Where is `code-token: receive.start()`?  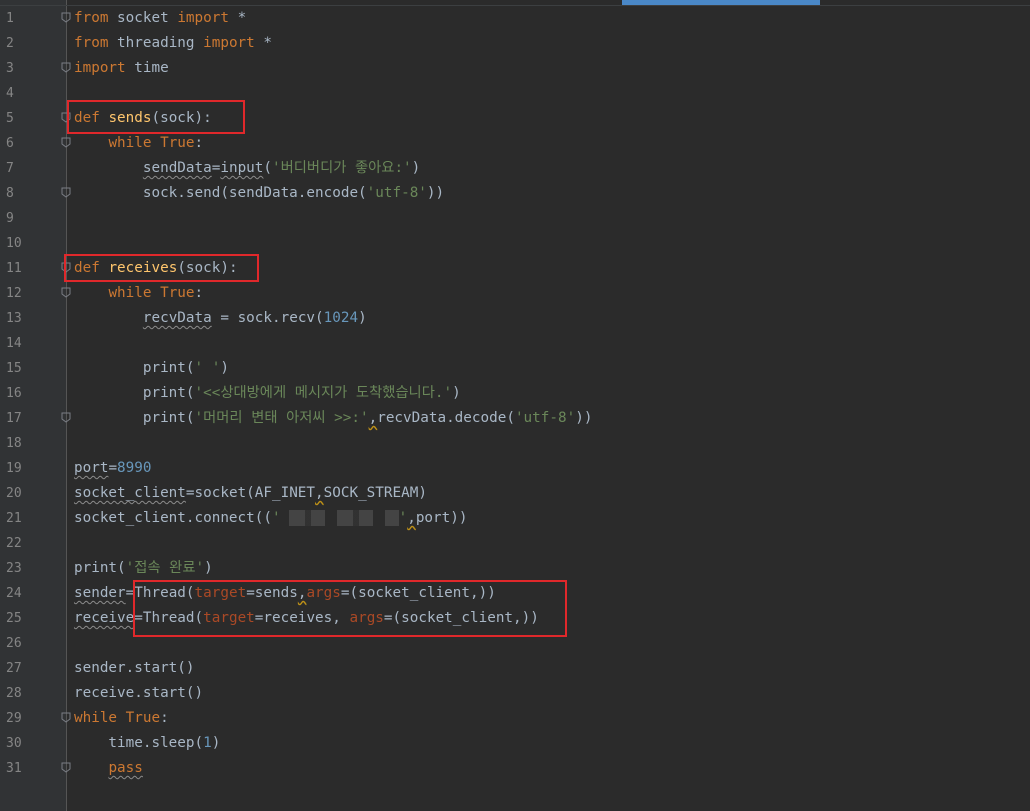
code-token: receive.start() is located at coordinates (139, 693).